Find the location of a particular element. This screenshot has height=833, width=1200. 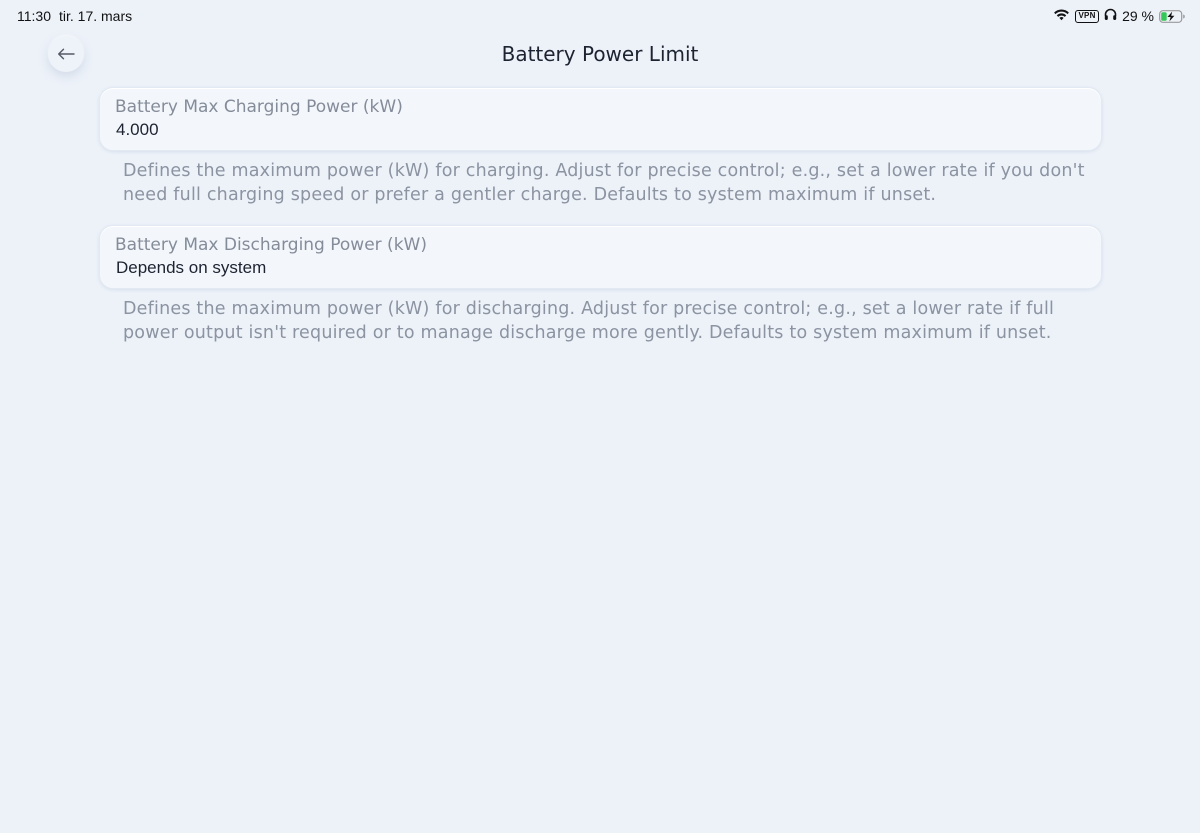

status-time: 11:30 is located at coordinates (34, 16).